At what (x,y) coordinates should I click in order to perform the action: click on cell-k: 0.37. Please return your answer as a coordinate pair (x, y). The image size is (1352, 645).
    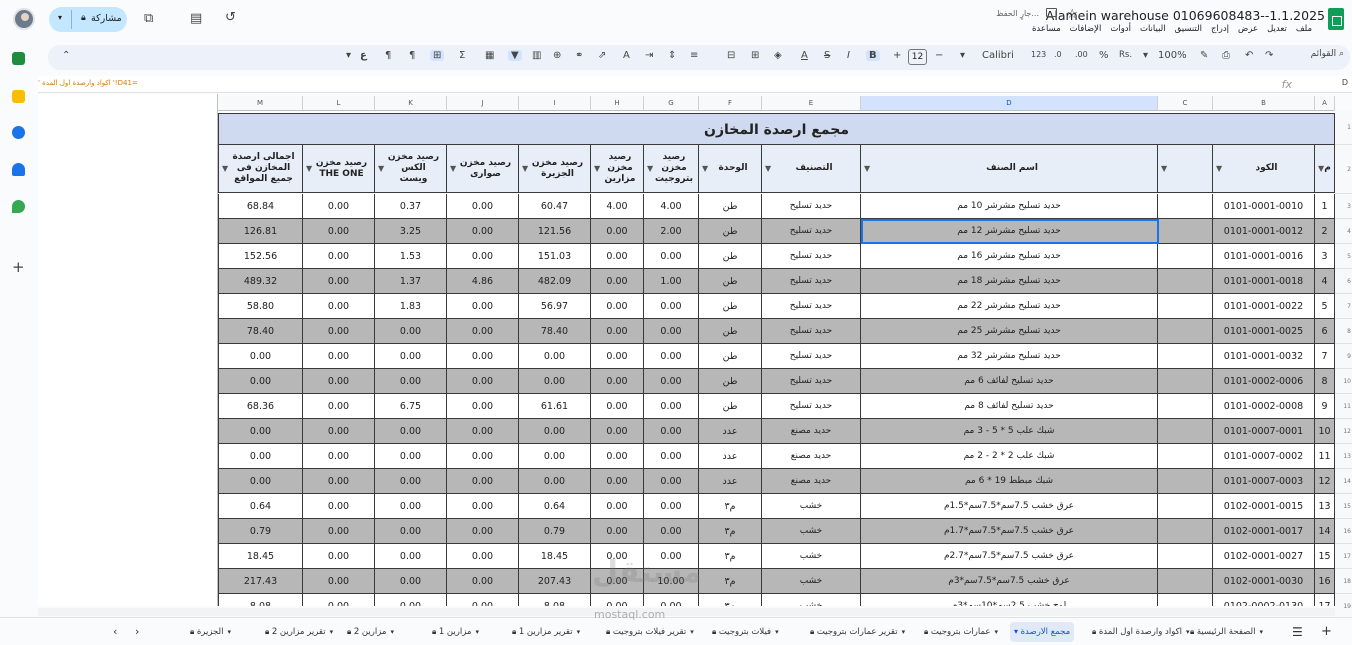
    Looking at the image, I should click on (411, 206).